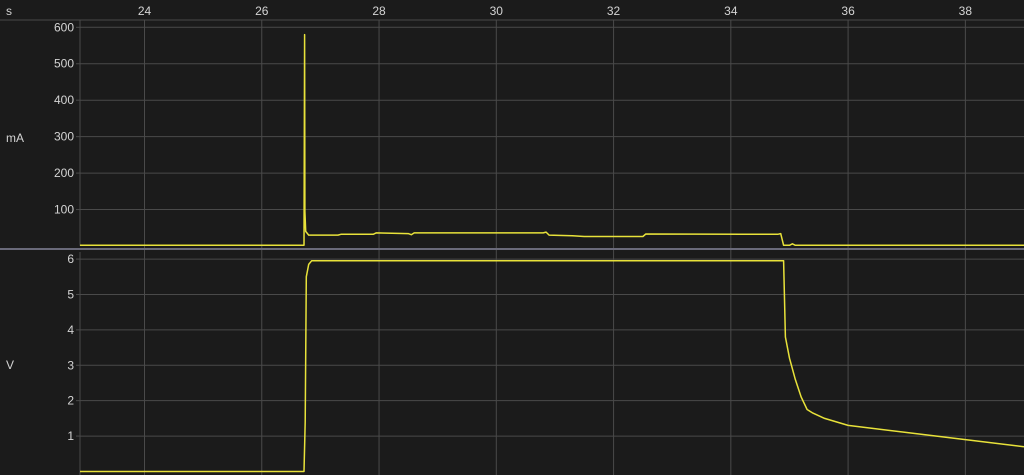  Describe the element at coordinates (10, 365) in the screenshot. I see `voltage-y-axis-unit-label: V` at that location.